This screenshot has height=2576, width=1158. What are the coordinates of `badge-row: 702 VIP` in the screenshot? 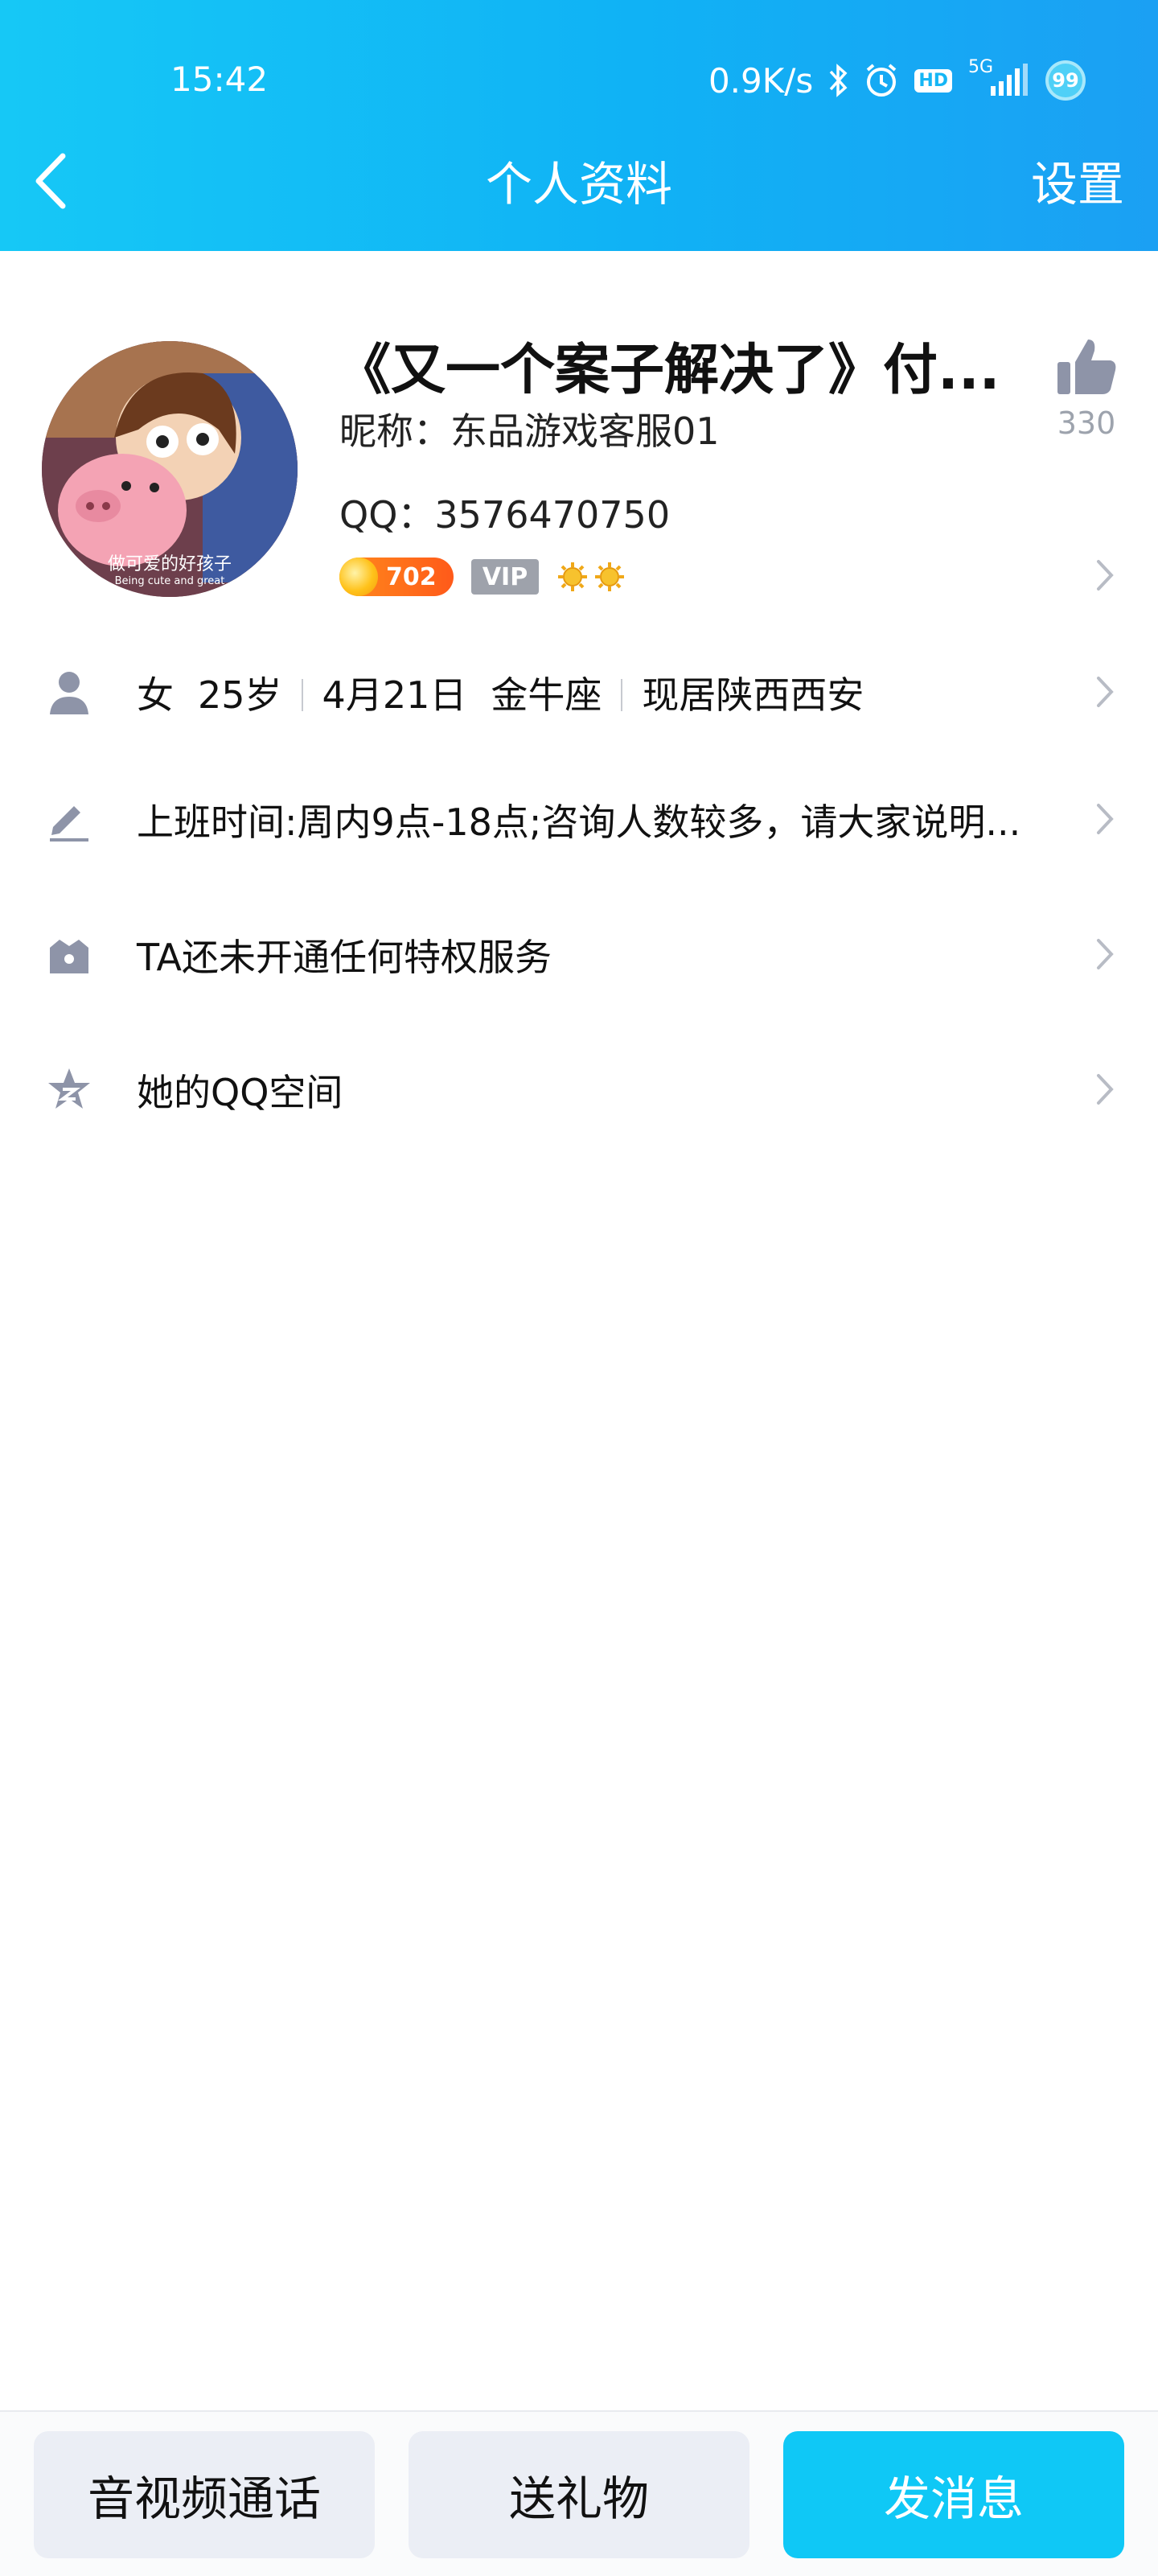 It's located at (482, 577).